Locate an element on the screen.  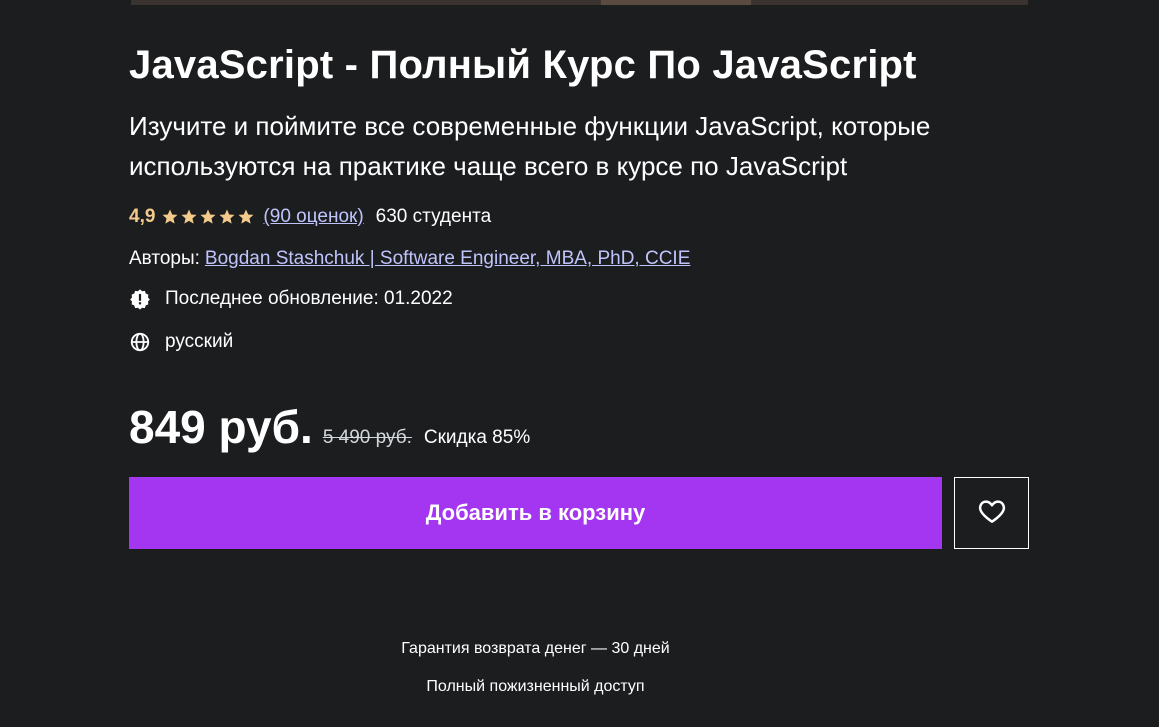
star-rating is located at coordinates (208, 217).